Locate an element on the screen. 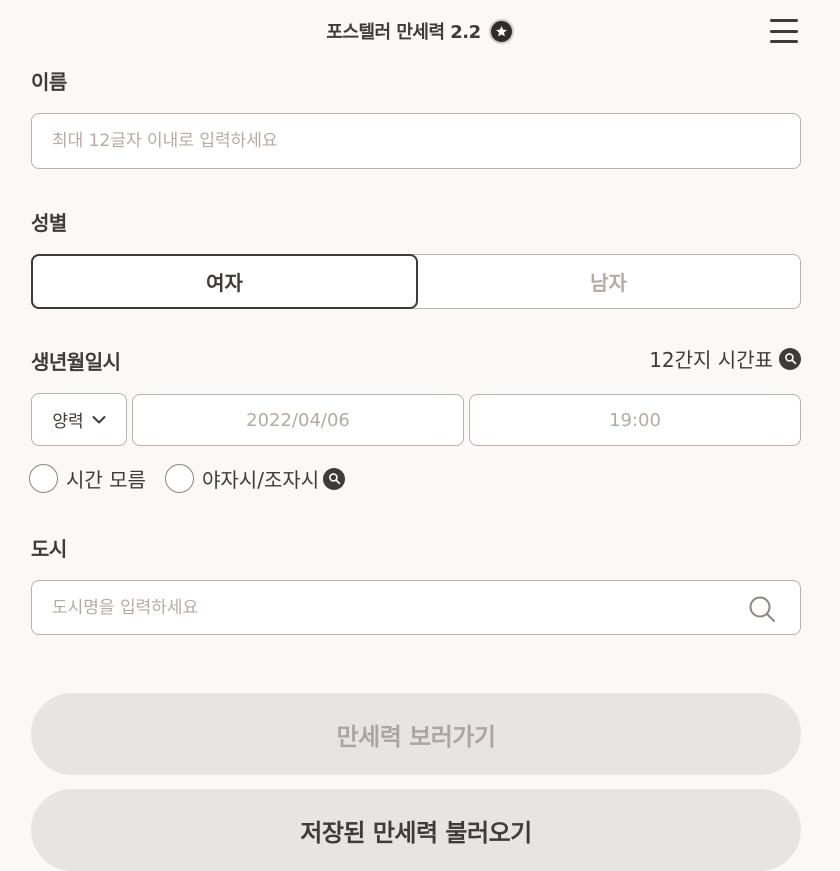 This screenshot has height=871, width=840. city-input is located at coordinates (416, 607).